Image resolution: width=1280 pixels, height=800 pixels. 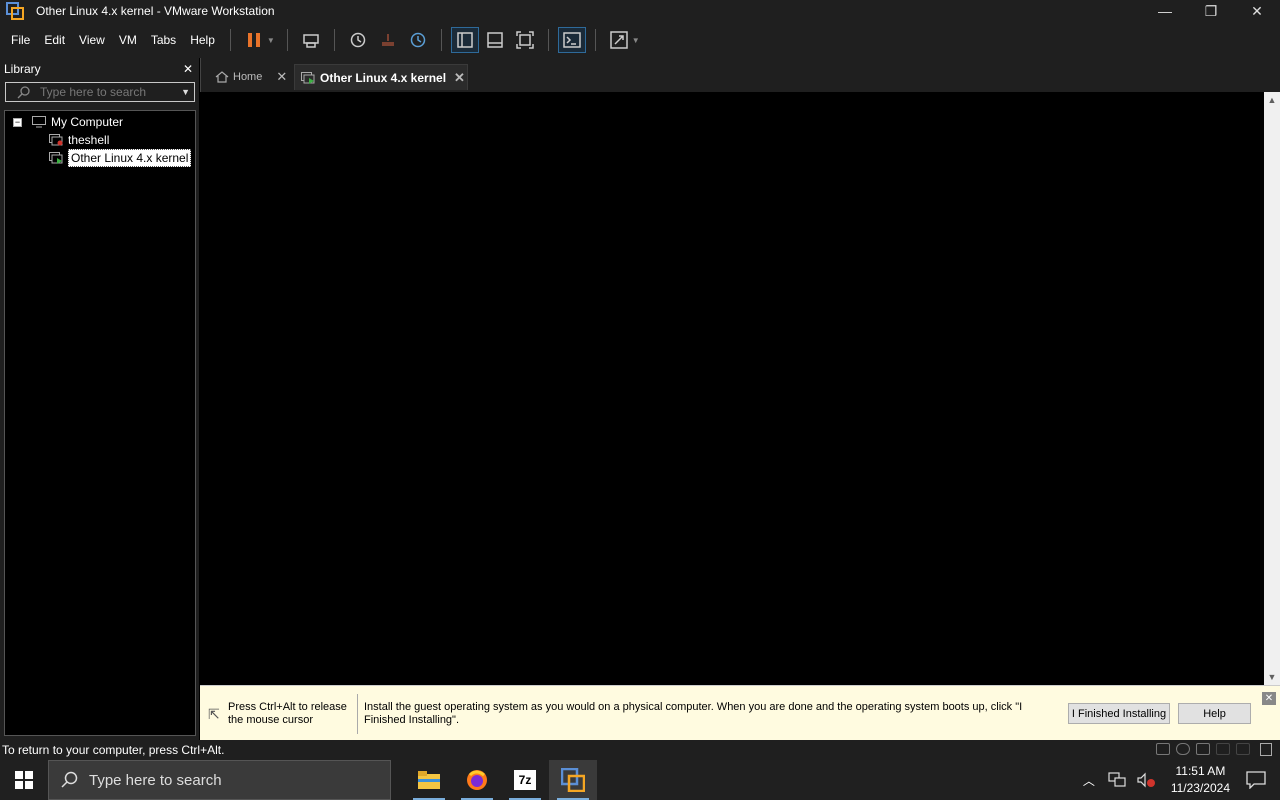 I want to click on file-explorer-icon, so click(x=429, y=780).